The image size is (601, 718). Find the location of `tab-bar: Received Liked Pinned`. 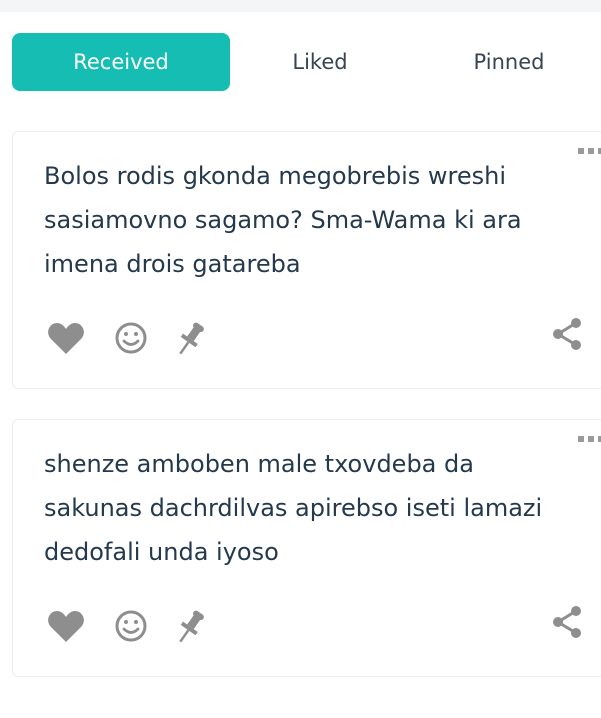

tab-bar: Received Liked Pinned is located at coordinates (306, 62).